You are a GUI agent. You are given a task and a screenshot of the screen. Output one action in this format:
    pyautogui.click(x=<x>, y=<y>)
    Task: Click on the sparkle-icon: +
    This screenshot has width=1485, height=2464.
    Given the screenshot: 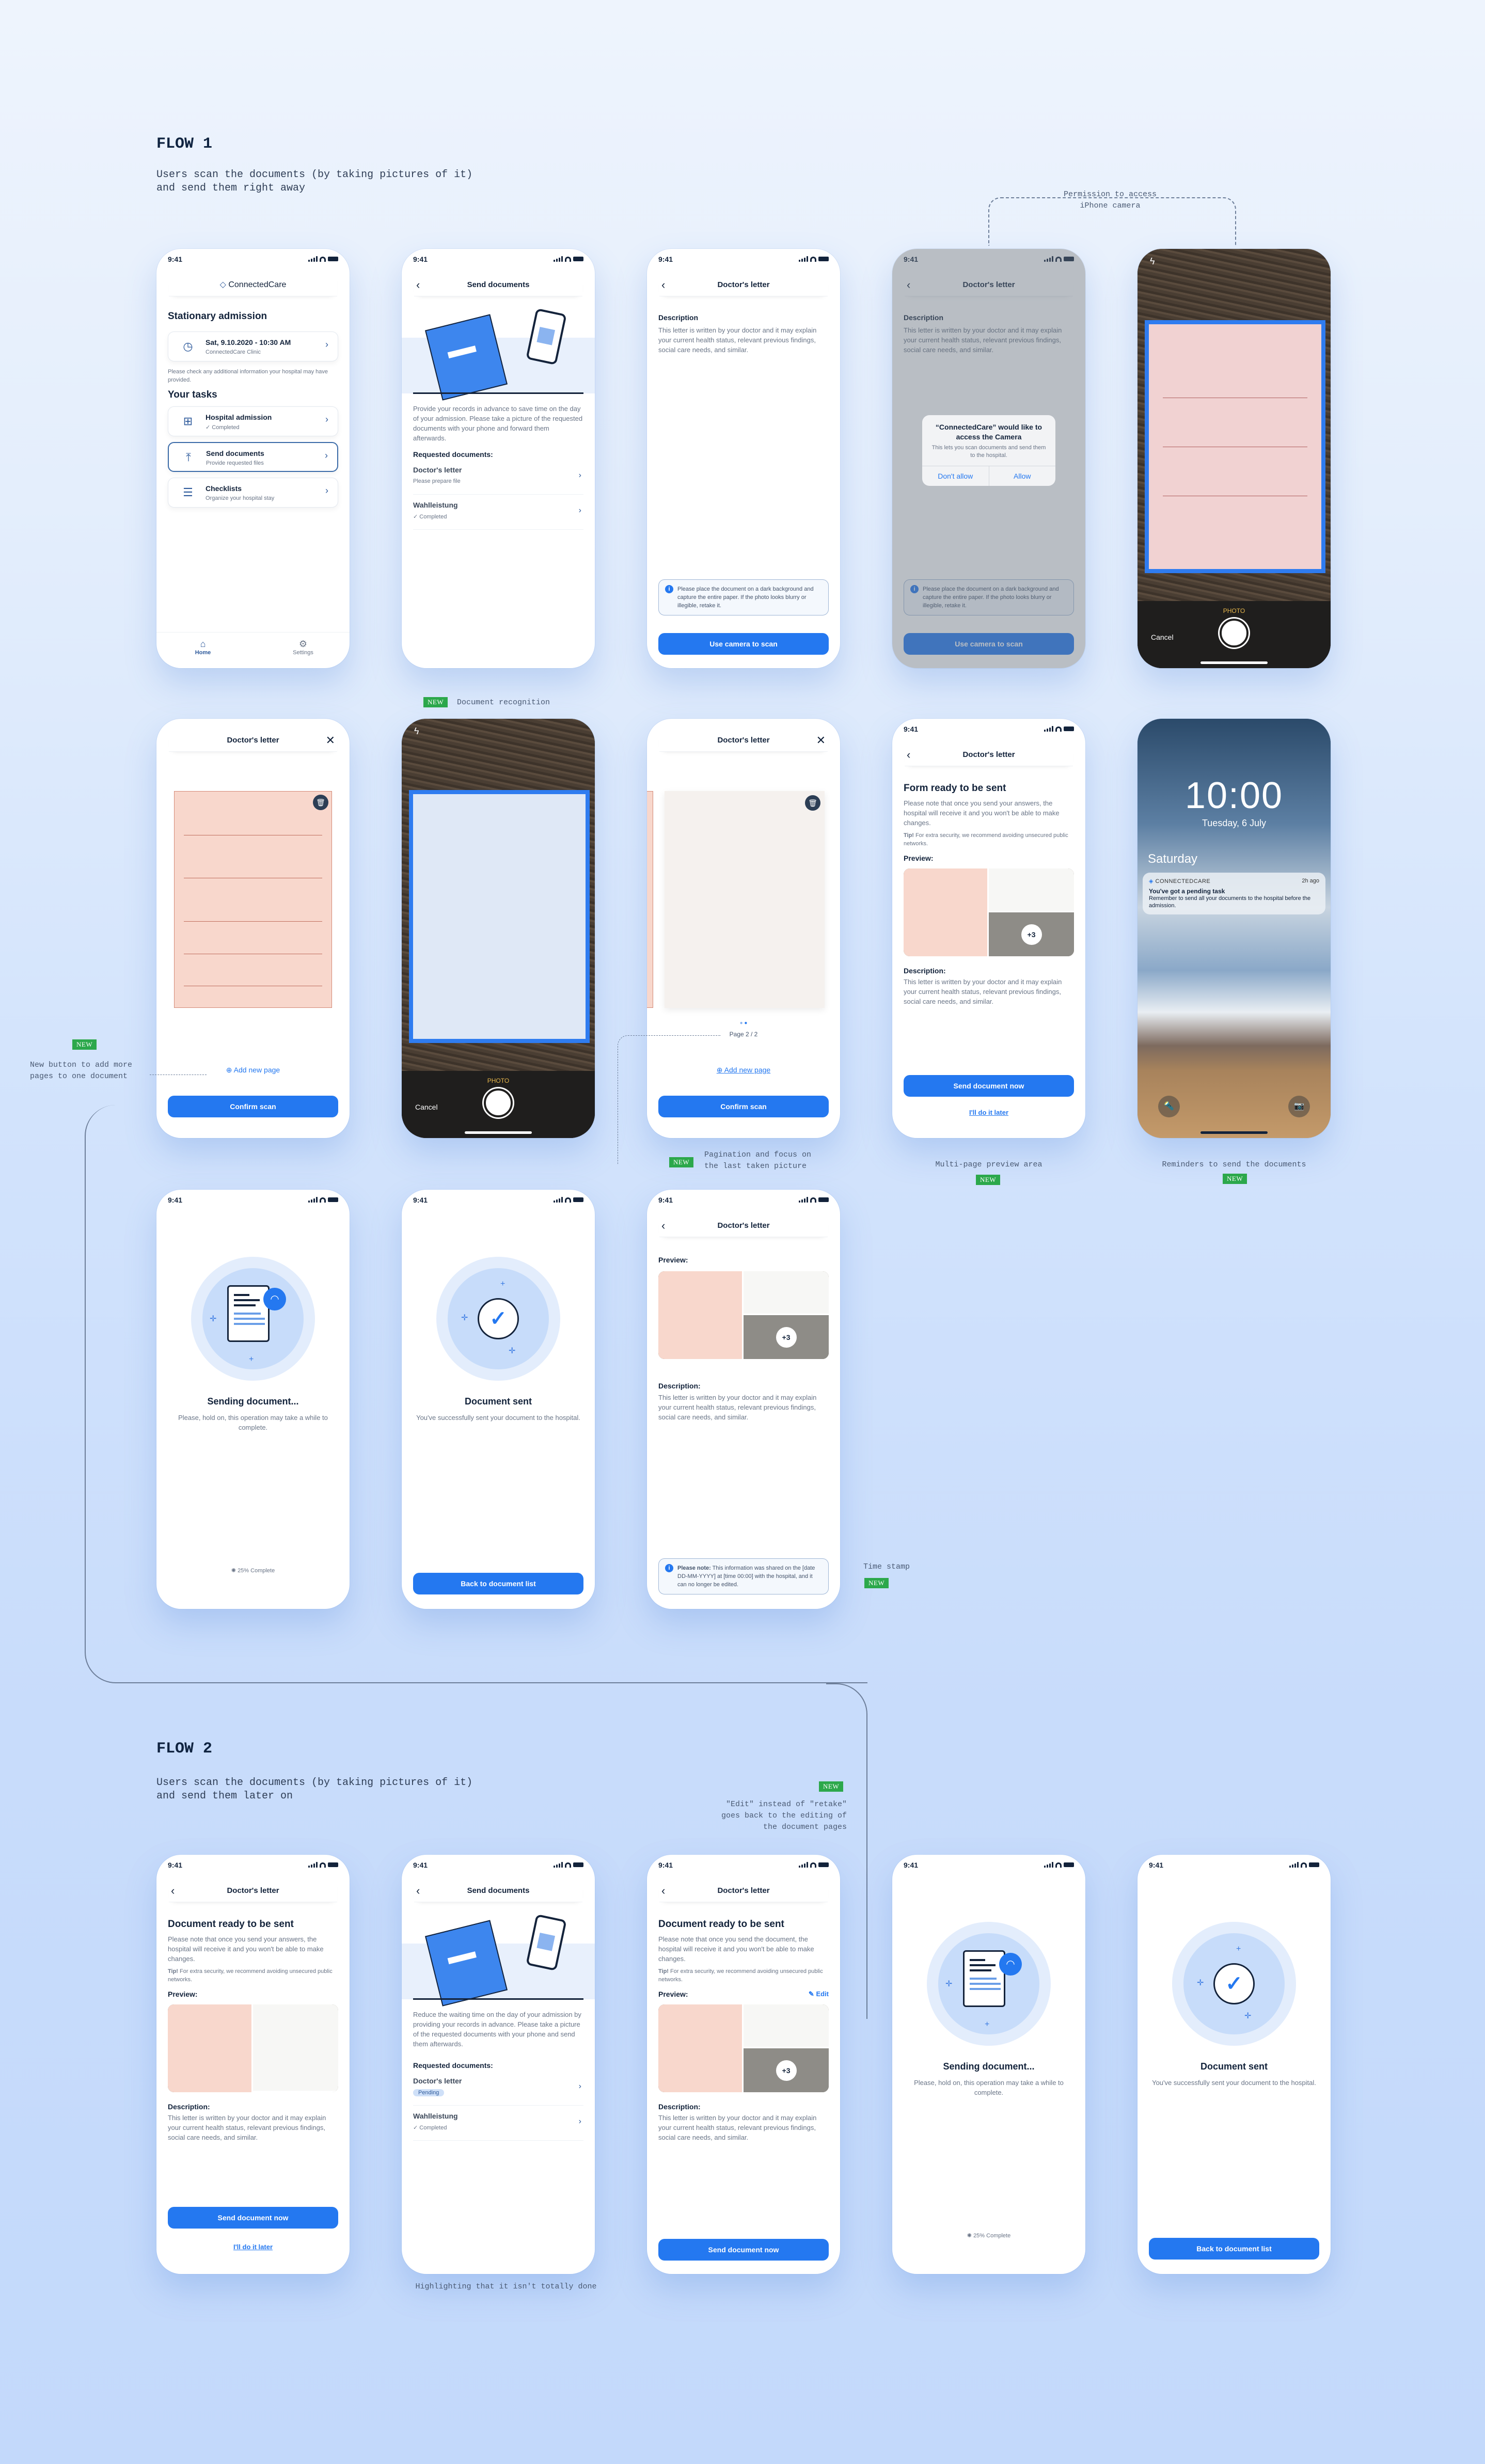 What is the action you would take?
    pyautogui.click(x=1238, y=1949)
    